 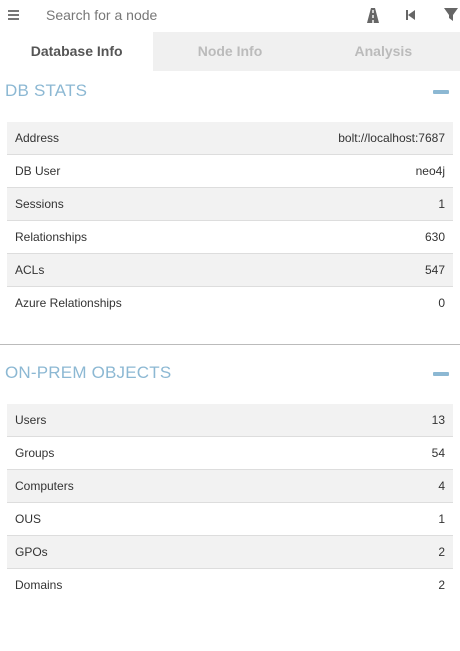 What do you see at coordinates (450, 15) in the screenshot?
I see `filter-icon` at bounding box center [450, 15].